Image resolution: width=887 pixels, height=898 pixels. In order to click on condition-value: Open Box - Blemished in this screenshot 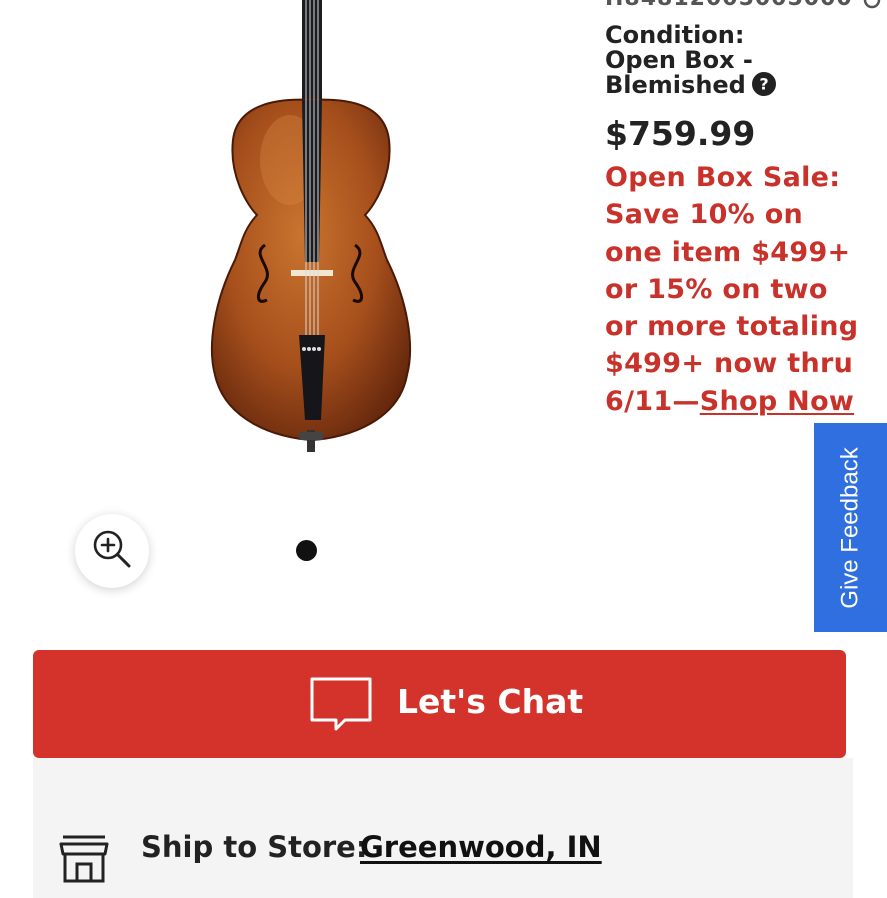, I will do `click(679, 72)`.